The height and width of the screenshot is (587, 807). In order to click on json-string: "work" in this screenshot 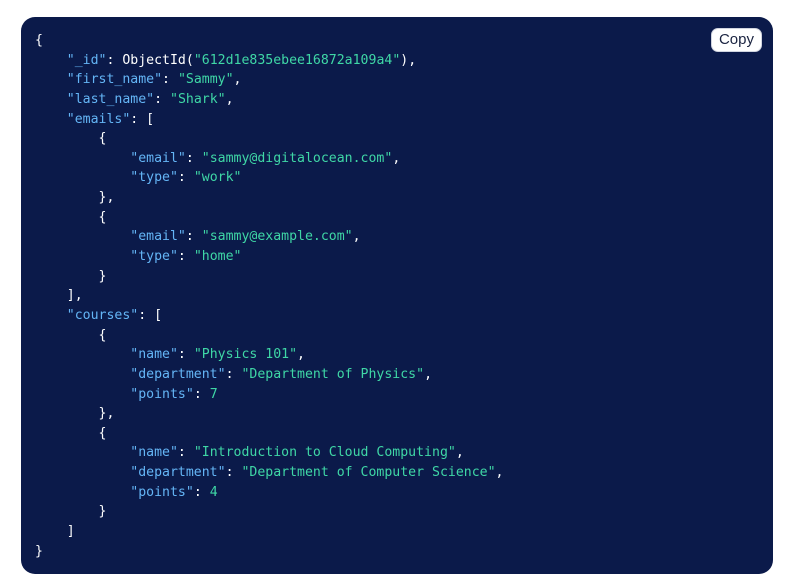, I will do `click(217, 178)`.